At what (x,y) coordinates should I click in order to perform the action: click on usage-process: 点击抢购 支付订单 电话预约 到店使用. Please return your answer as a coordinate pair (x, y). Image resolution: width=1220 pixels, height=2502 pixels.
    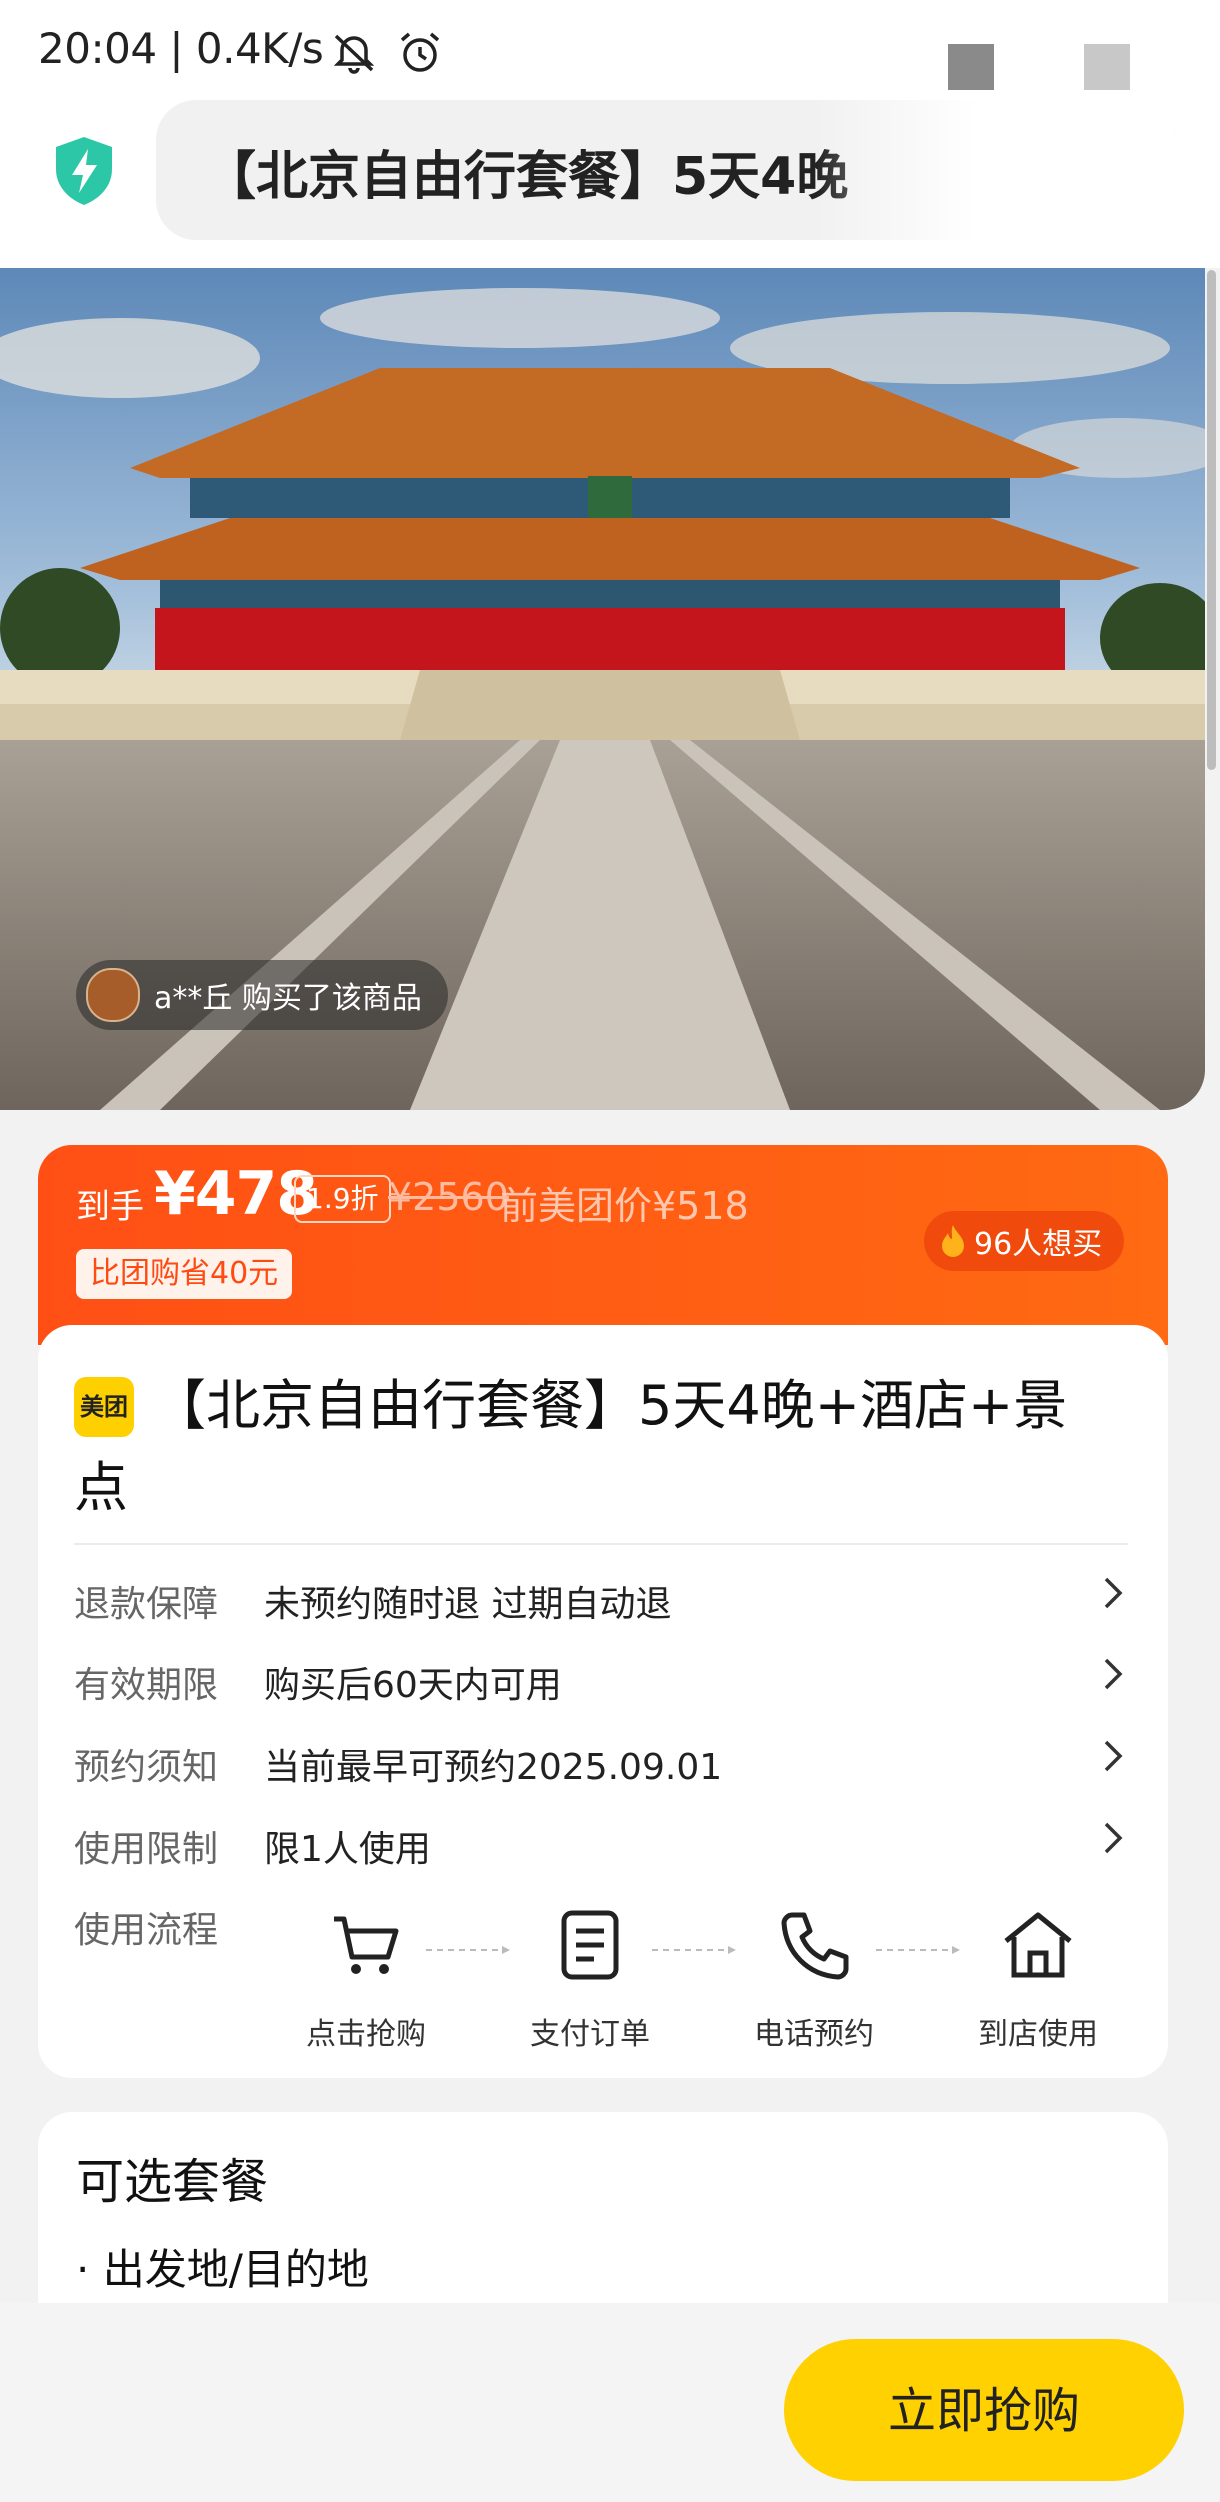
    Looking at the image, I should click on (603, 1980).